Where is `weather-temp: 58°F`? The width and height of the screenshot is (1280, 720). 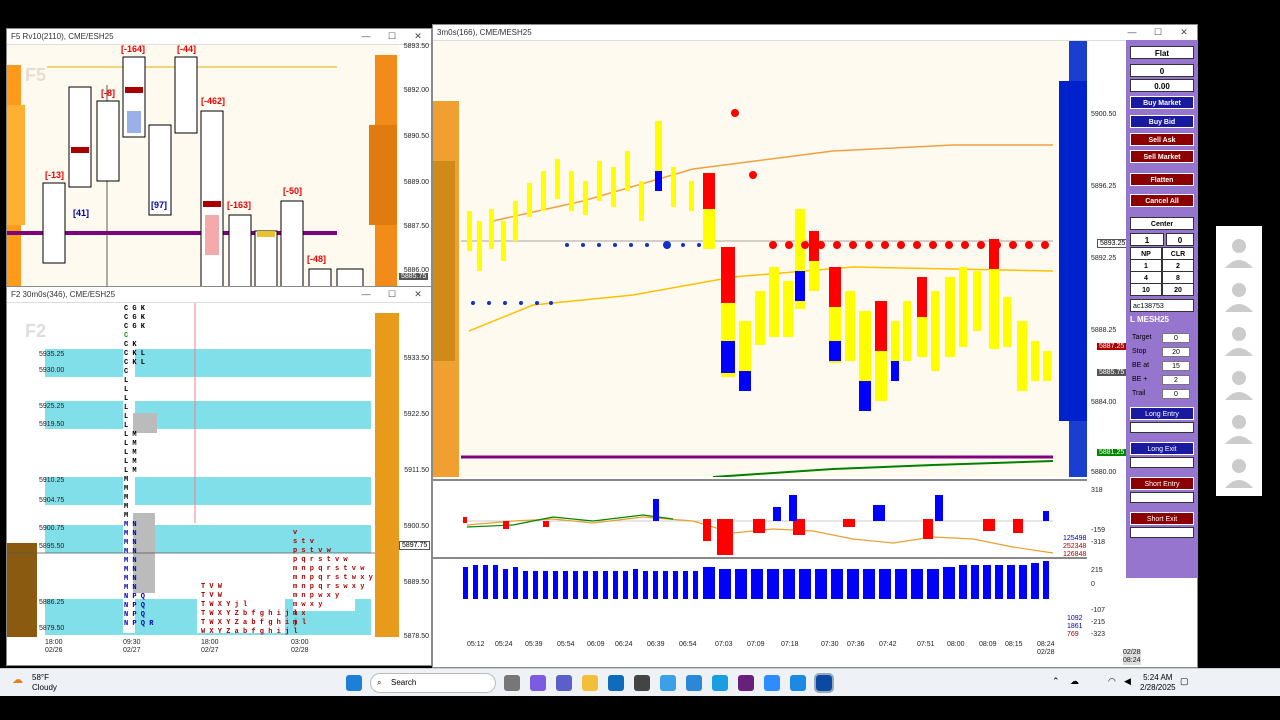
weather-temp: 58°F is located at coordinates (40, 677).